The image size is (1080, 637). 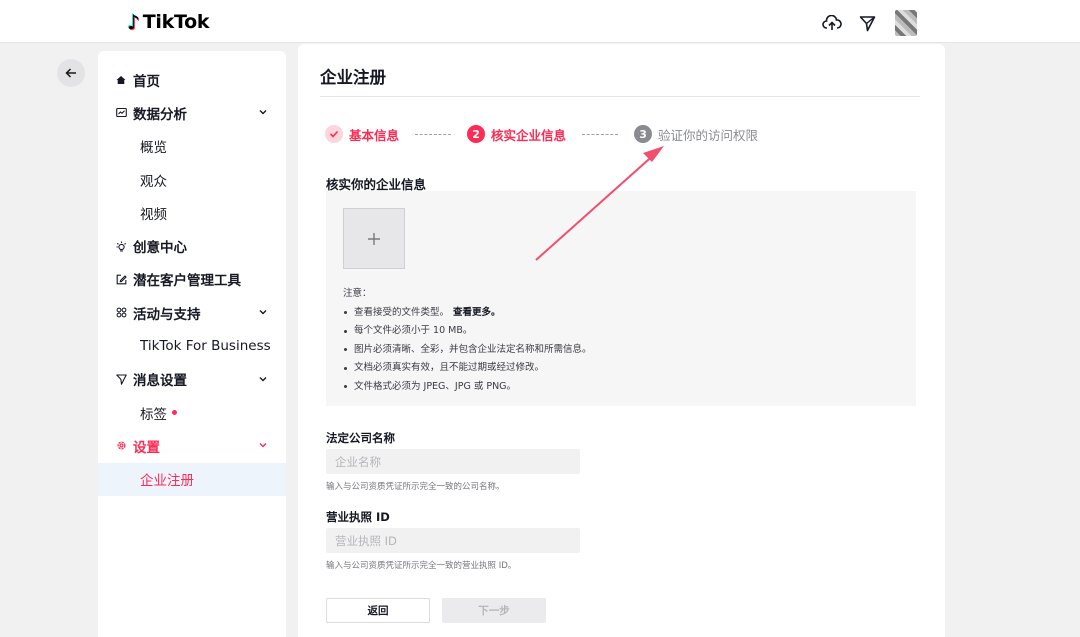 What do you see at coordinates (334, 134) in the screenshot?
I see `check-icon` at bounding box center [334, 134].